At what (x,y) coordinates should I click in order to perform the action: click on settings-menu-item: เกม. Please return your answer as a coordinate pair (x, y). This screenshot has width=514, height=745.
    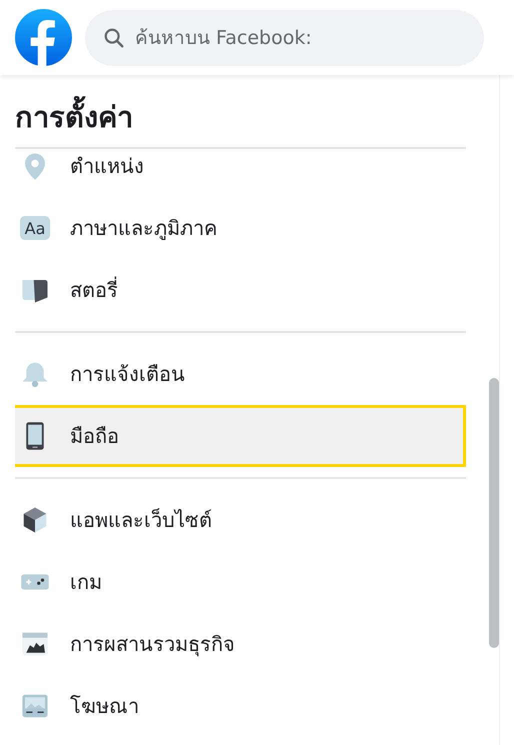
    Looking at the image, I should click on (240, 582).